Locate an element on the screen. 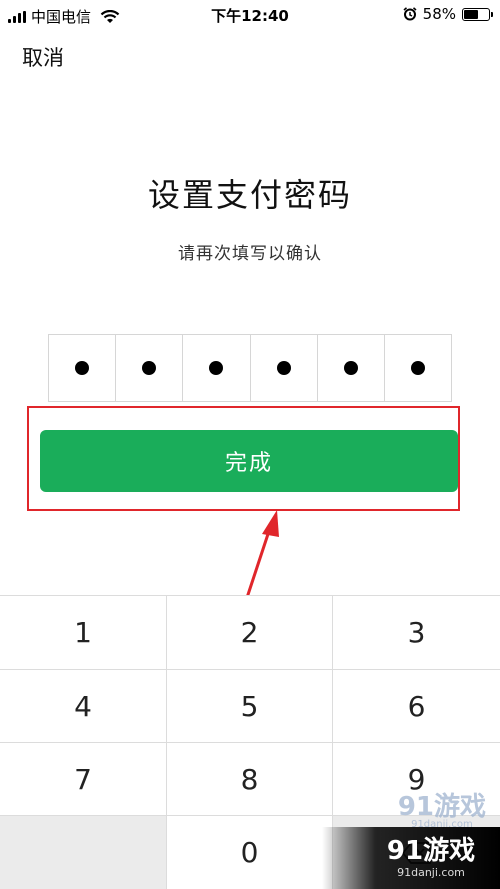 The height and width of the screenshot is (889, 500). key-5: 5 is located at coordinates (250, 706).